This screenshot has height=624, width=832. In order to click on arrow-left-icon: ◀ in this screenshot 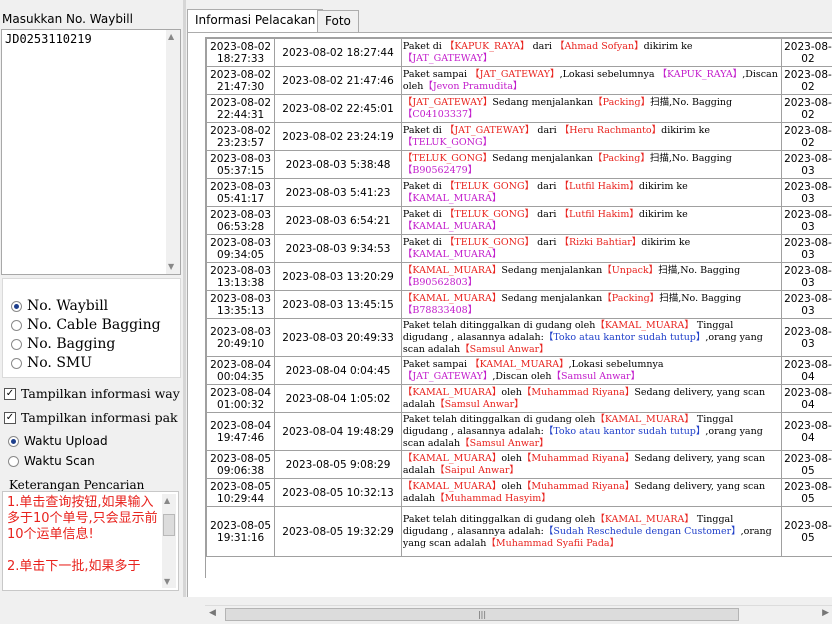, I will do `click(212, 613)`.